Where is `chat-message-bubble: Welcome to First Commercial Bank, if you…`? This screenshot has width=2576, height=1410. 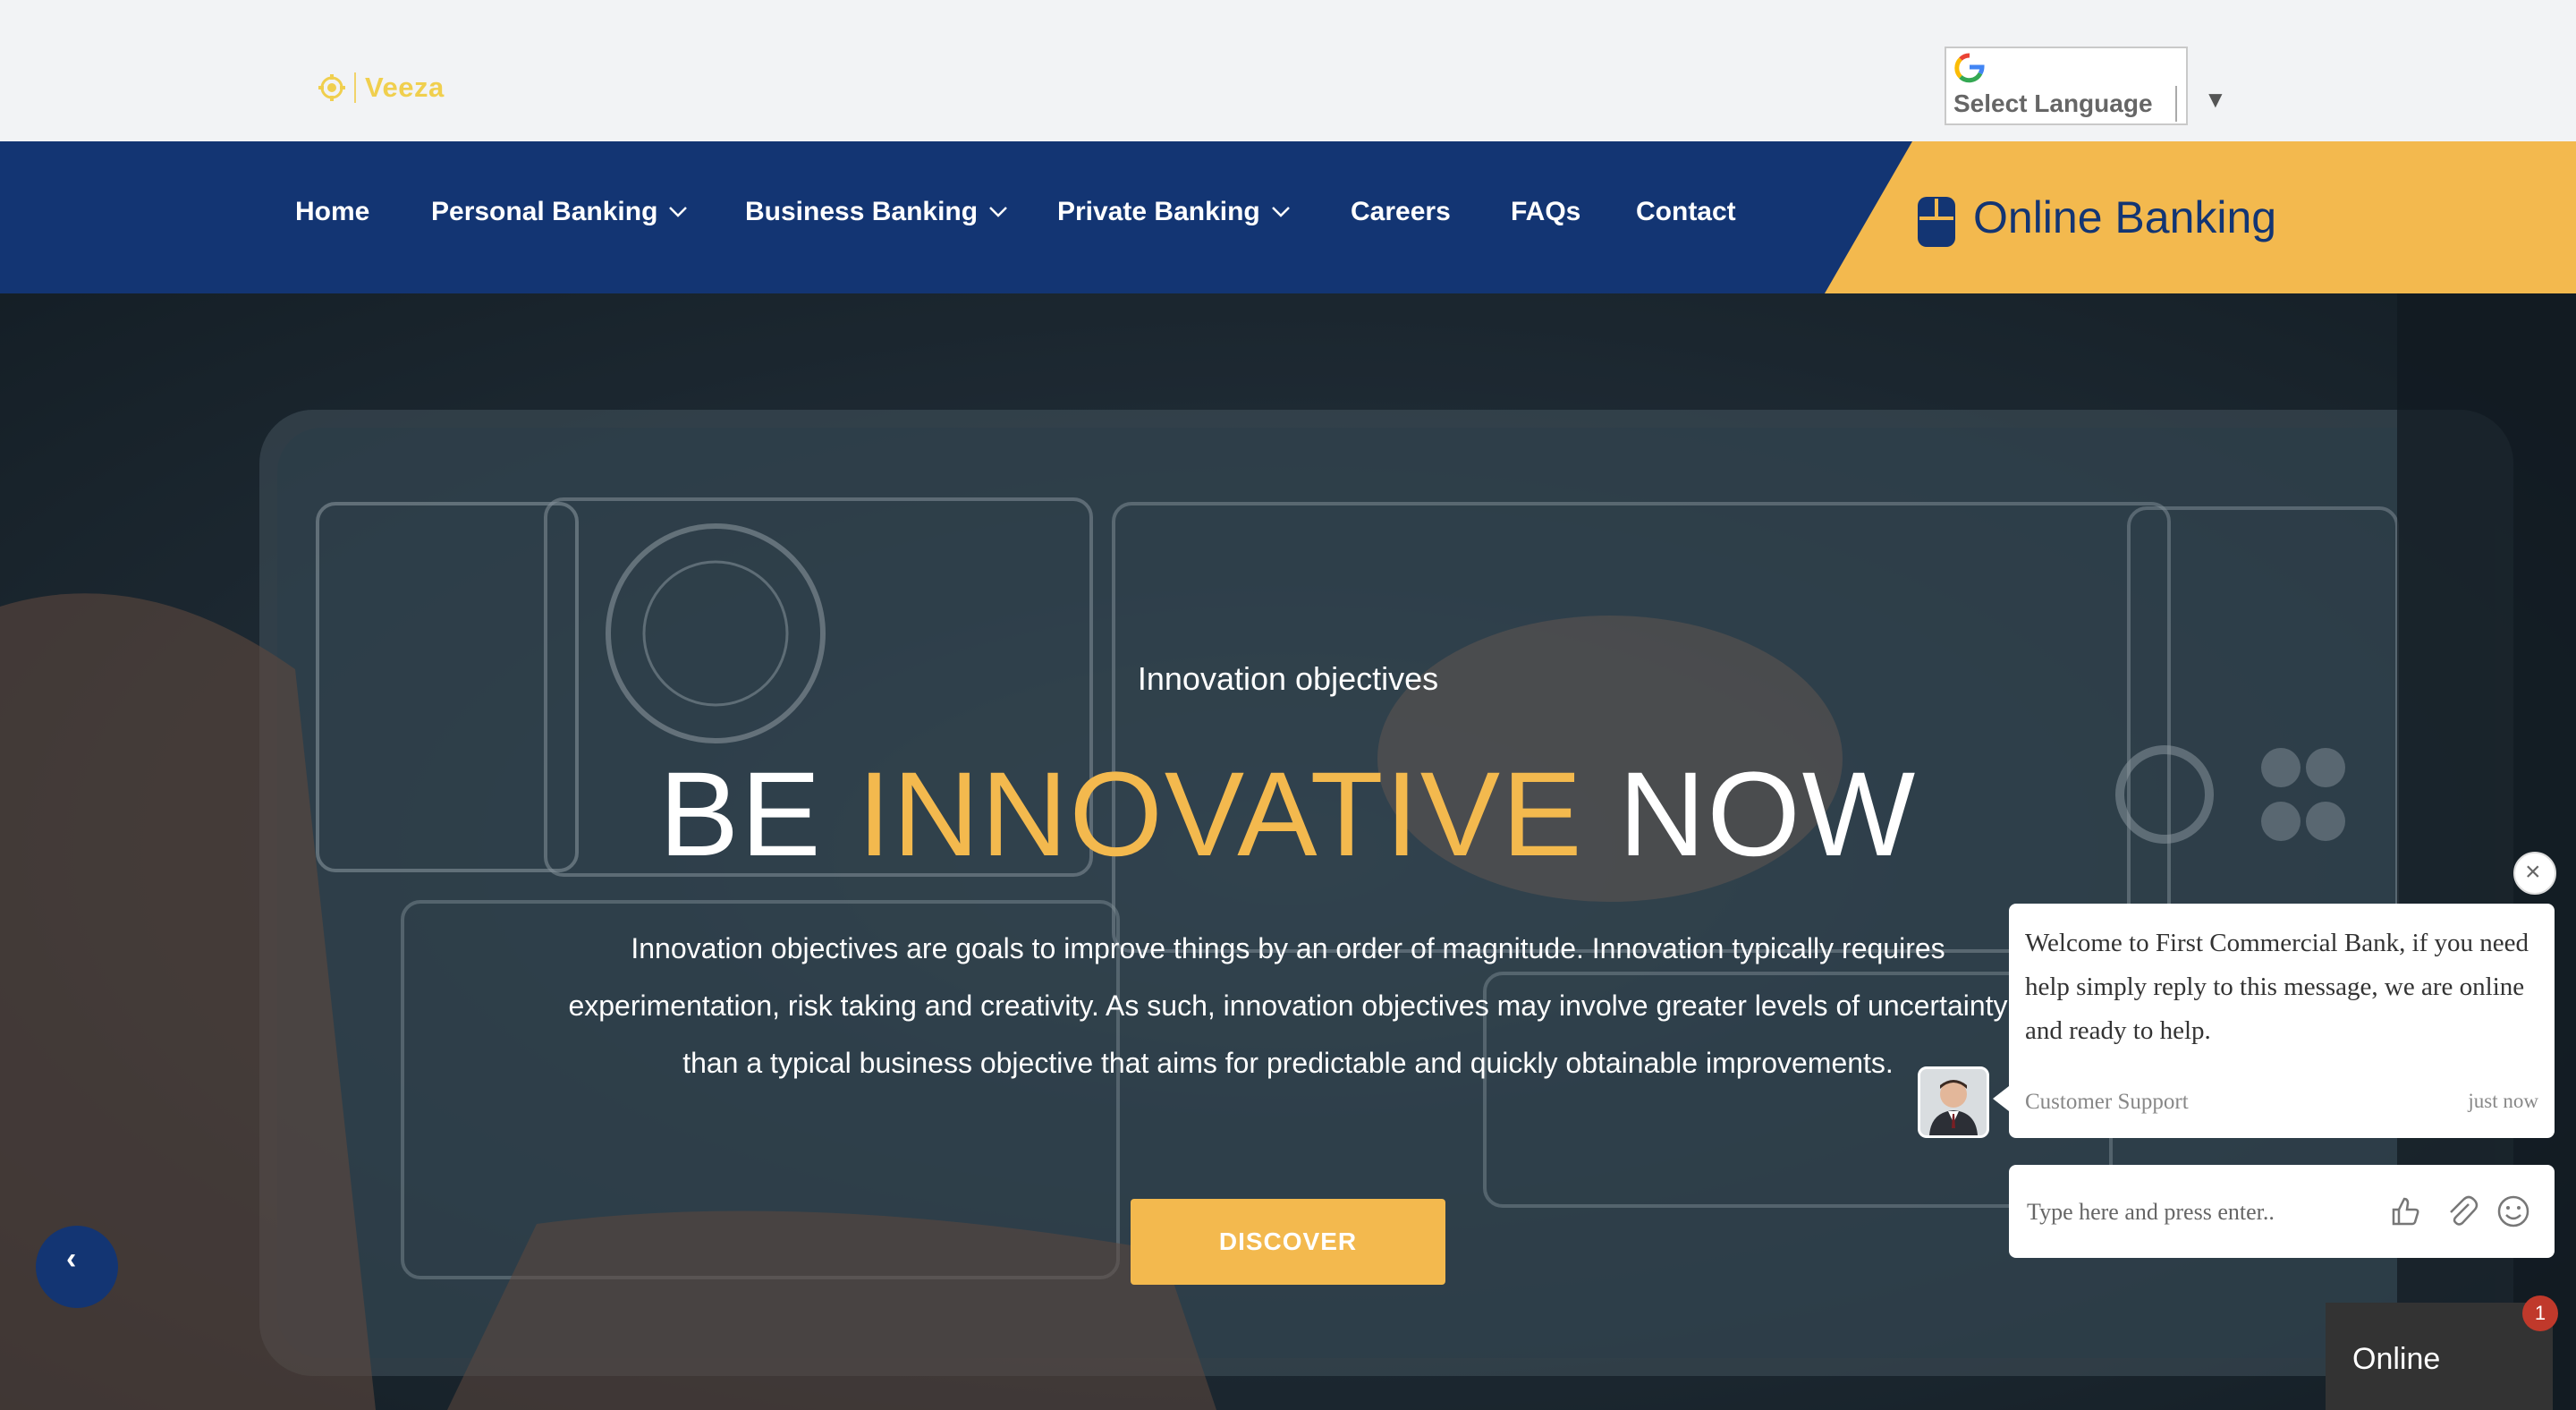
chat-message-bubble: Welcome to First Commercial Bank, if you… is located at coordinates (2282, 1021).